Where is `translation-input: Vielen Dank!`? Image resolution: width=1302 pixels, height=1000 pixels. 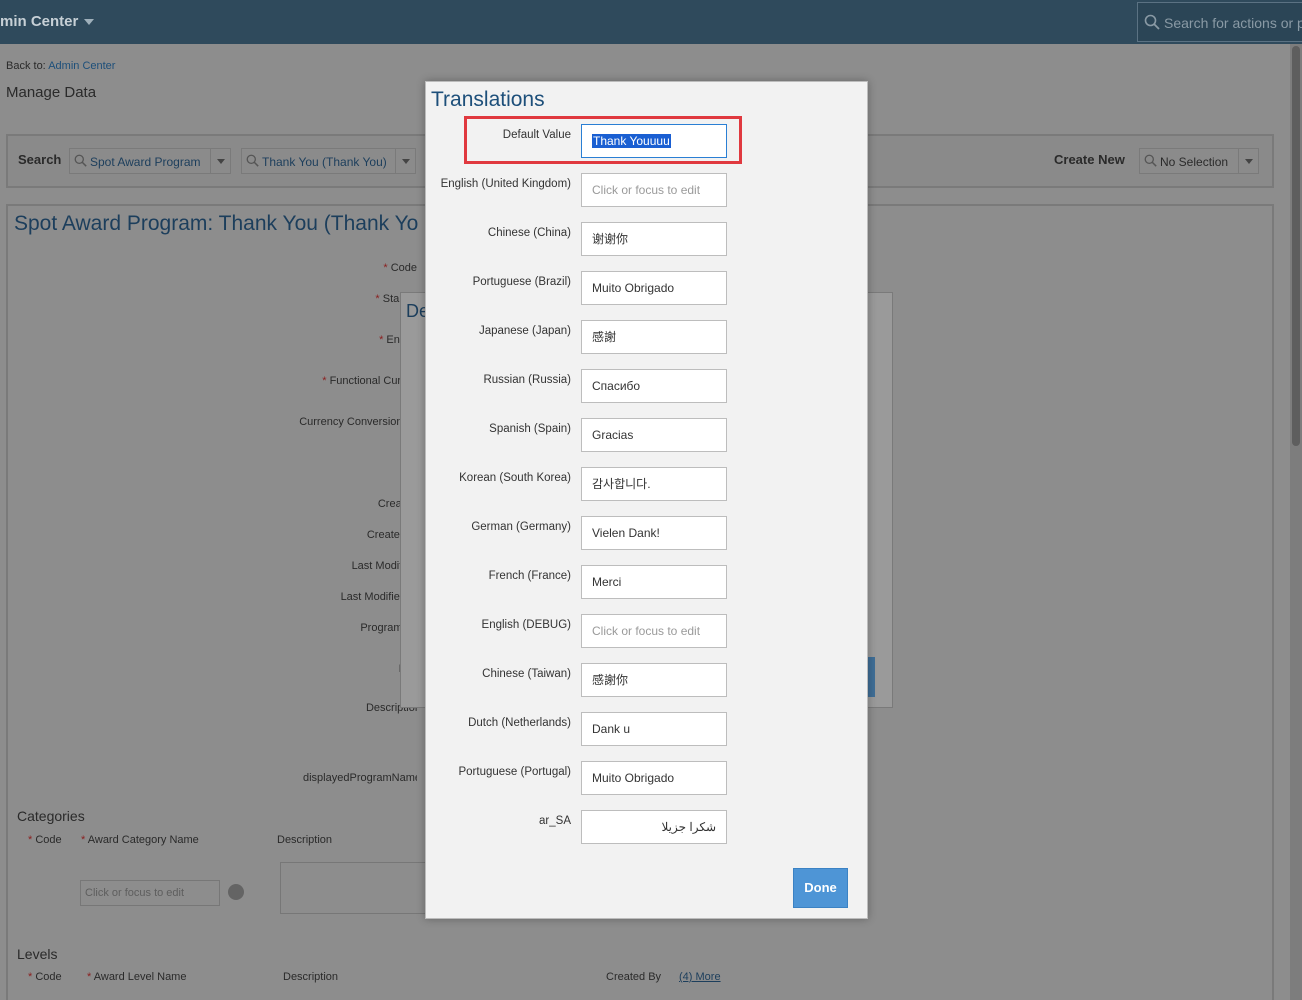
translation-input: Vielen Dank! is located at coordinates (654, 533).